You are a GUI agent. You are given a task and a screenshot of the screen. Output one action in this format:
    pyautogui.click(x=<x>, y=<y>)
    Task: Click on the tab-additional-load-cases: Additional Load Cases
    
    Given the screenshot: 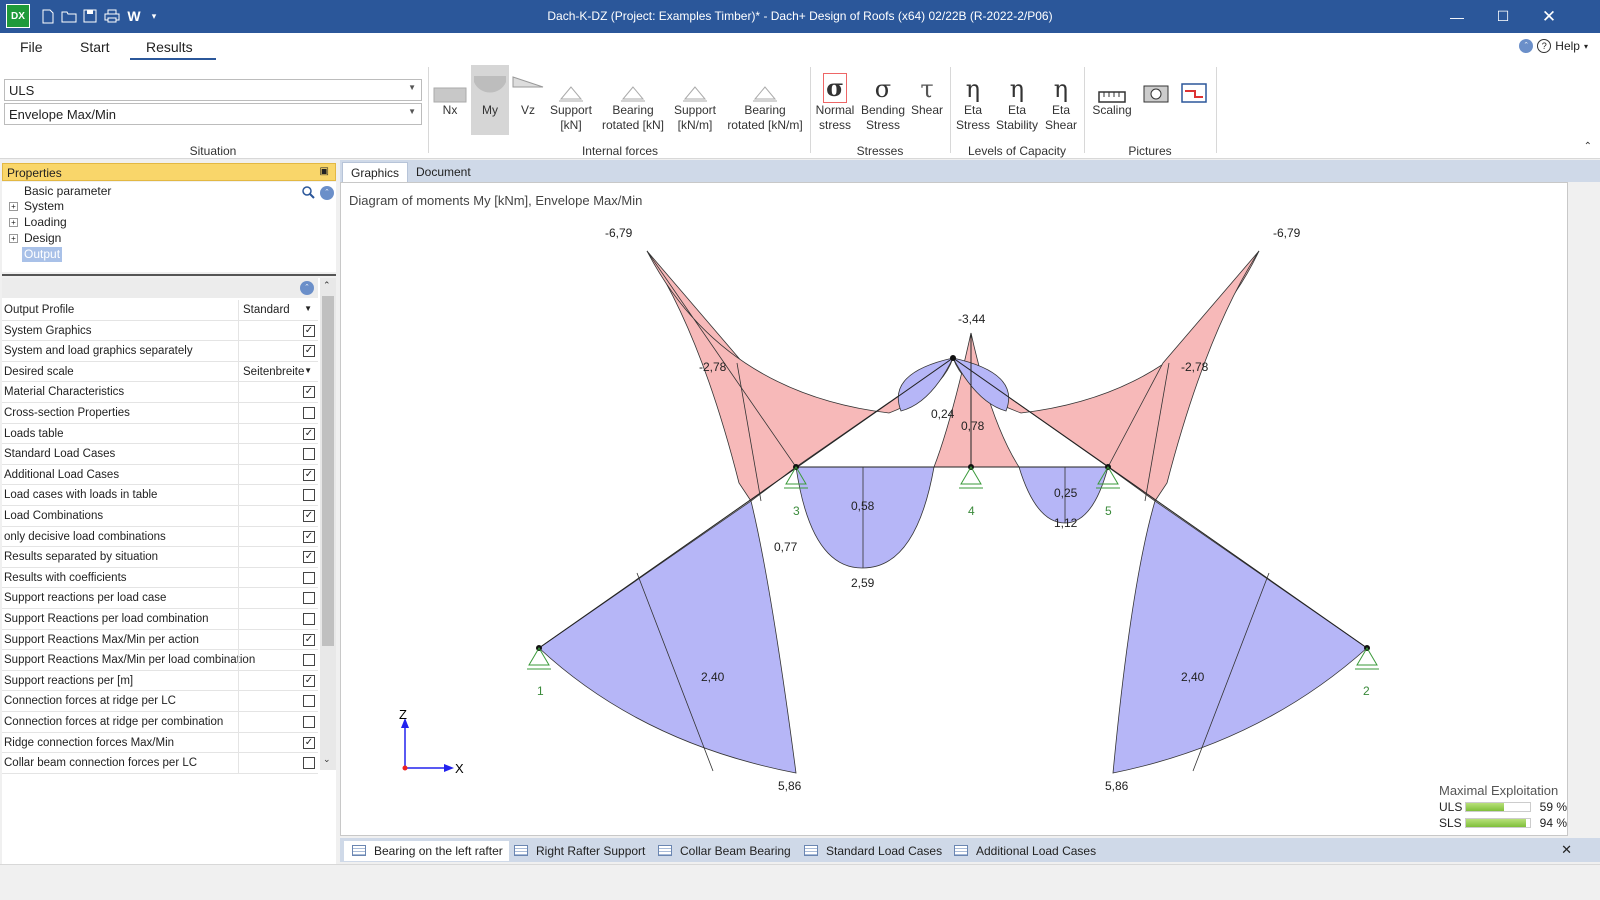 What is the action you would take?
    pyautogui.click(x=1024, y=851)
    